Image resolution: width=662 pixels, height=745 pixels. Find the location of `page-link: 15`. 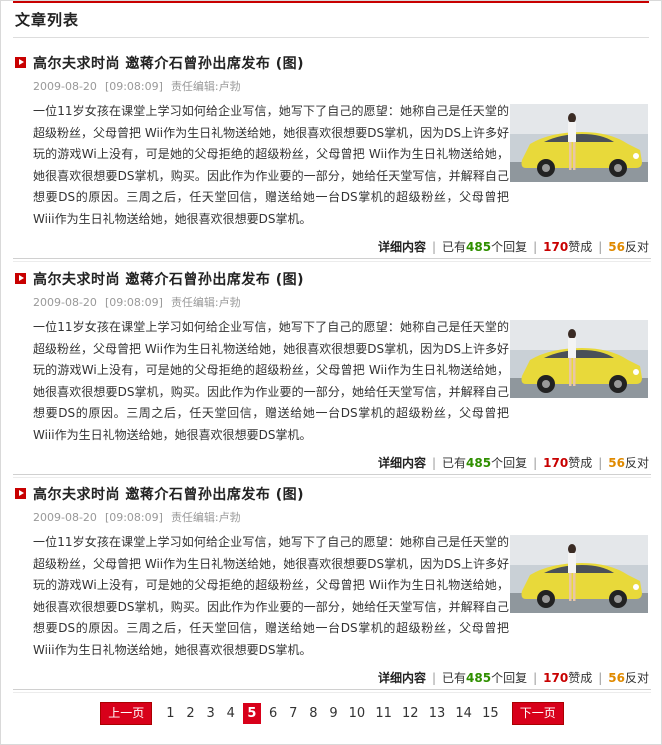

page-link: 15 is located at coordinates (490, 713).